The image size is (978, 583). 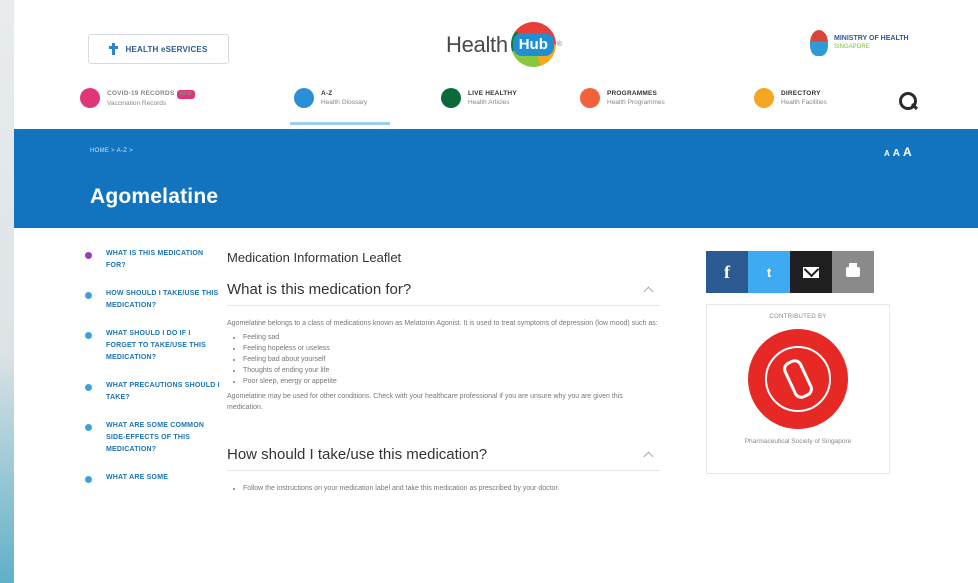 What do you see at coordinates (185, 94) in the screenshot?
I see `new-badge: NEW` at bounding box center [185, 94].